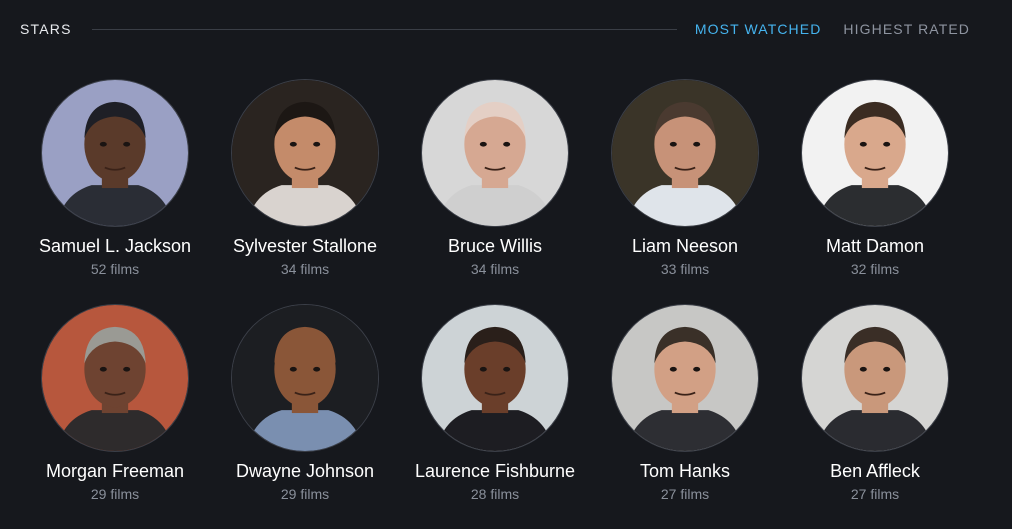  I want to click on stars-header: STARS MOST WATCHED HIGHEST RATED, so click(495, 29).